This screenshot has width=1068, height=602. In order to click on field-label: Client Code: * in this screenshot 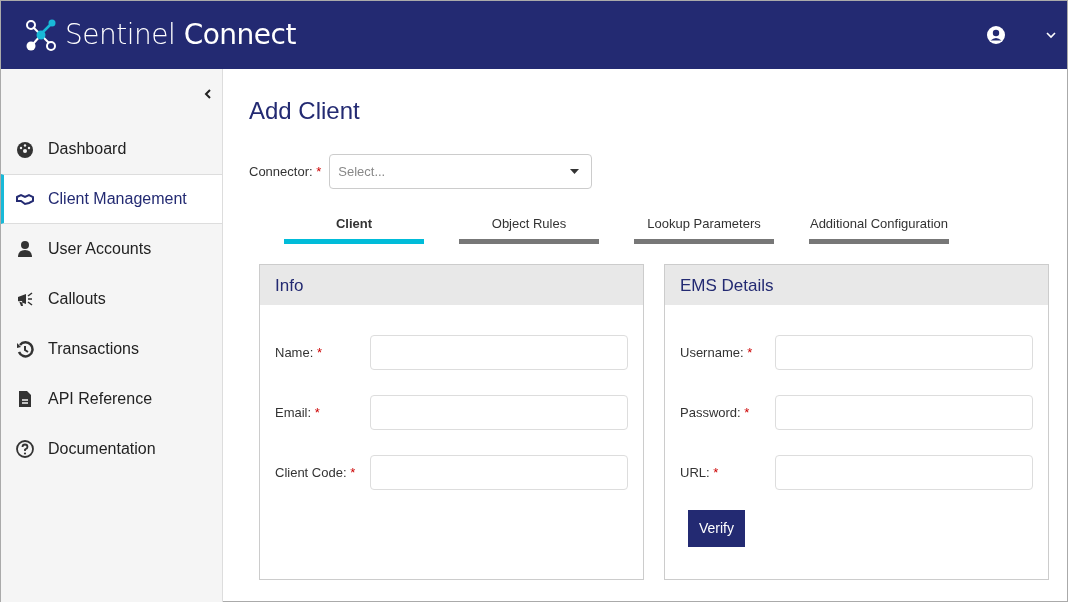, I will do `click(316, 473)`.